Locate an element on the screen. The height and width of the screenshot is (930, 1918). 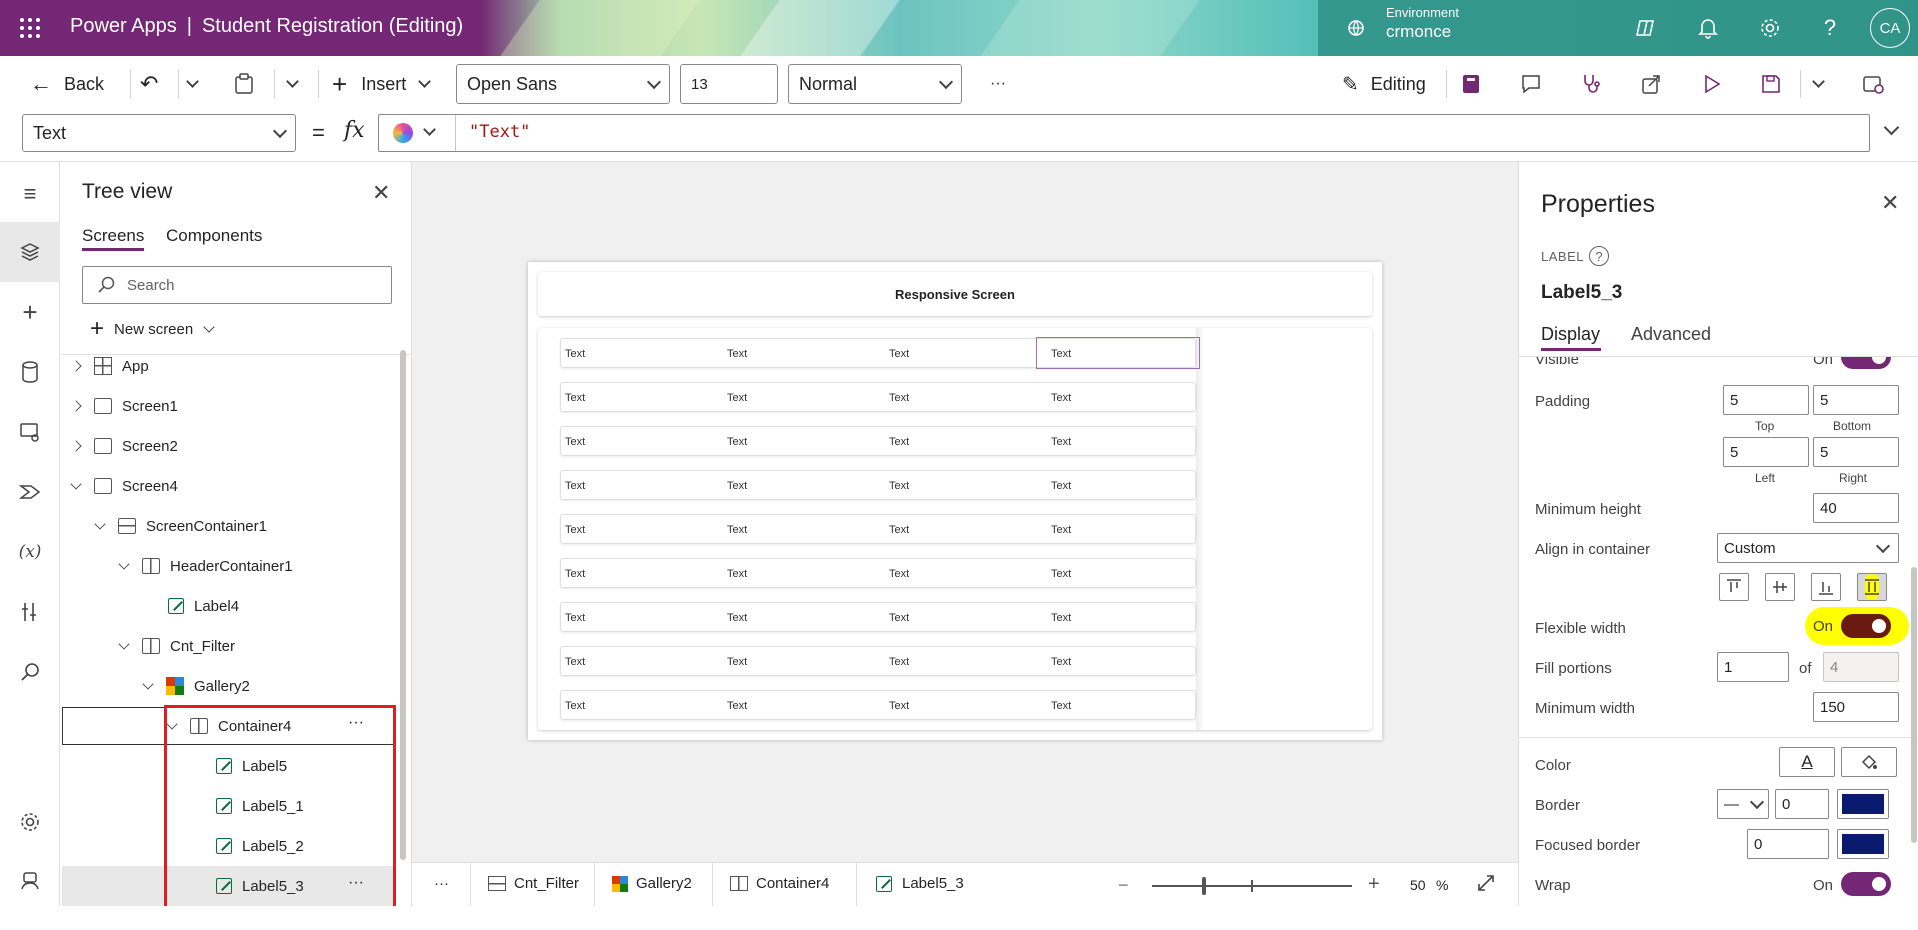
text-color-button: A is located at coordinates (1807, 762).